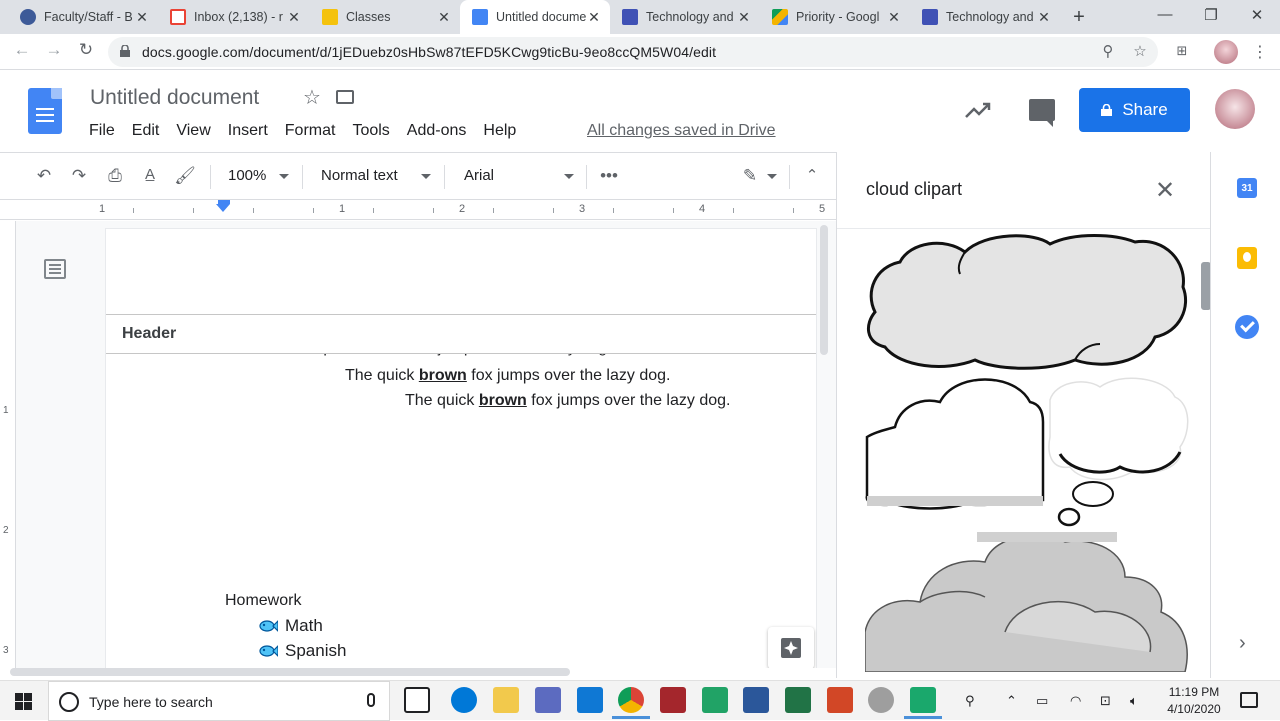  What do you see at coordinates (86, 50) in the screenshot?
I see `reload-button: ↻` at bounding box center [86, 50].